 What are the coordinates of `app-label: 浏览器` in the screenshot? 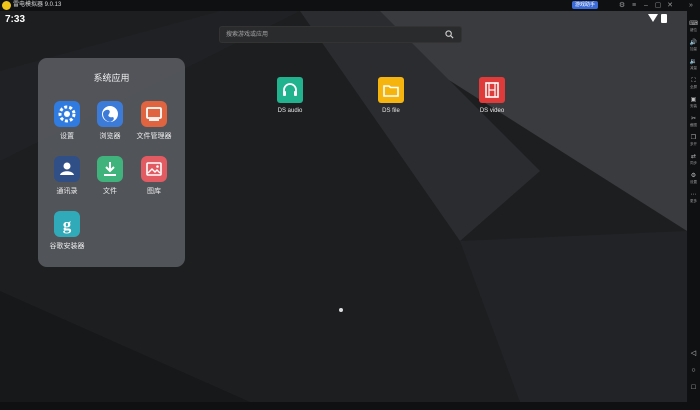 It's located at (110, 136).